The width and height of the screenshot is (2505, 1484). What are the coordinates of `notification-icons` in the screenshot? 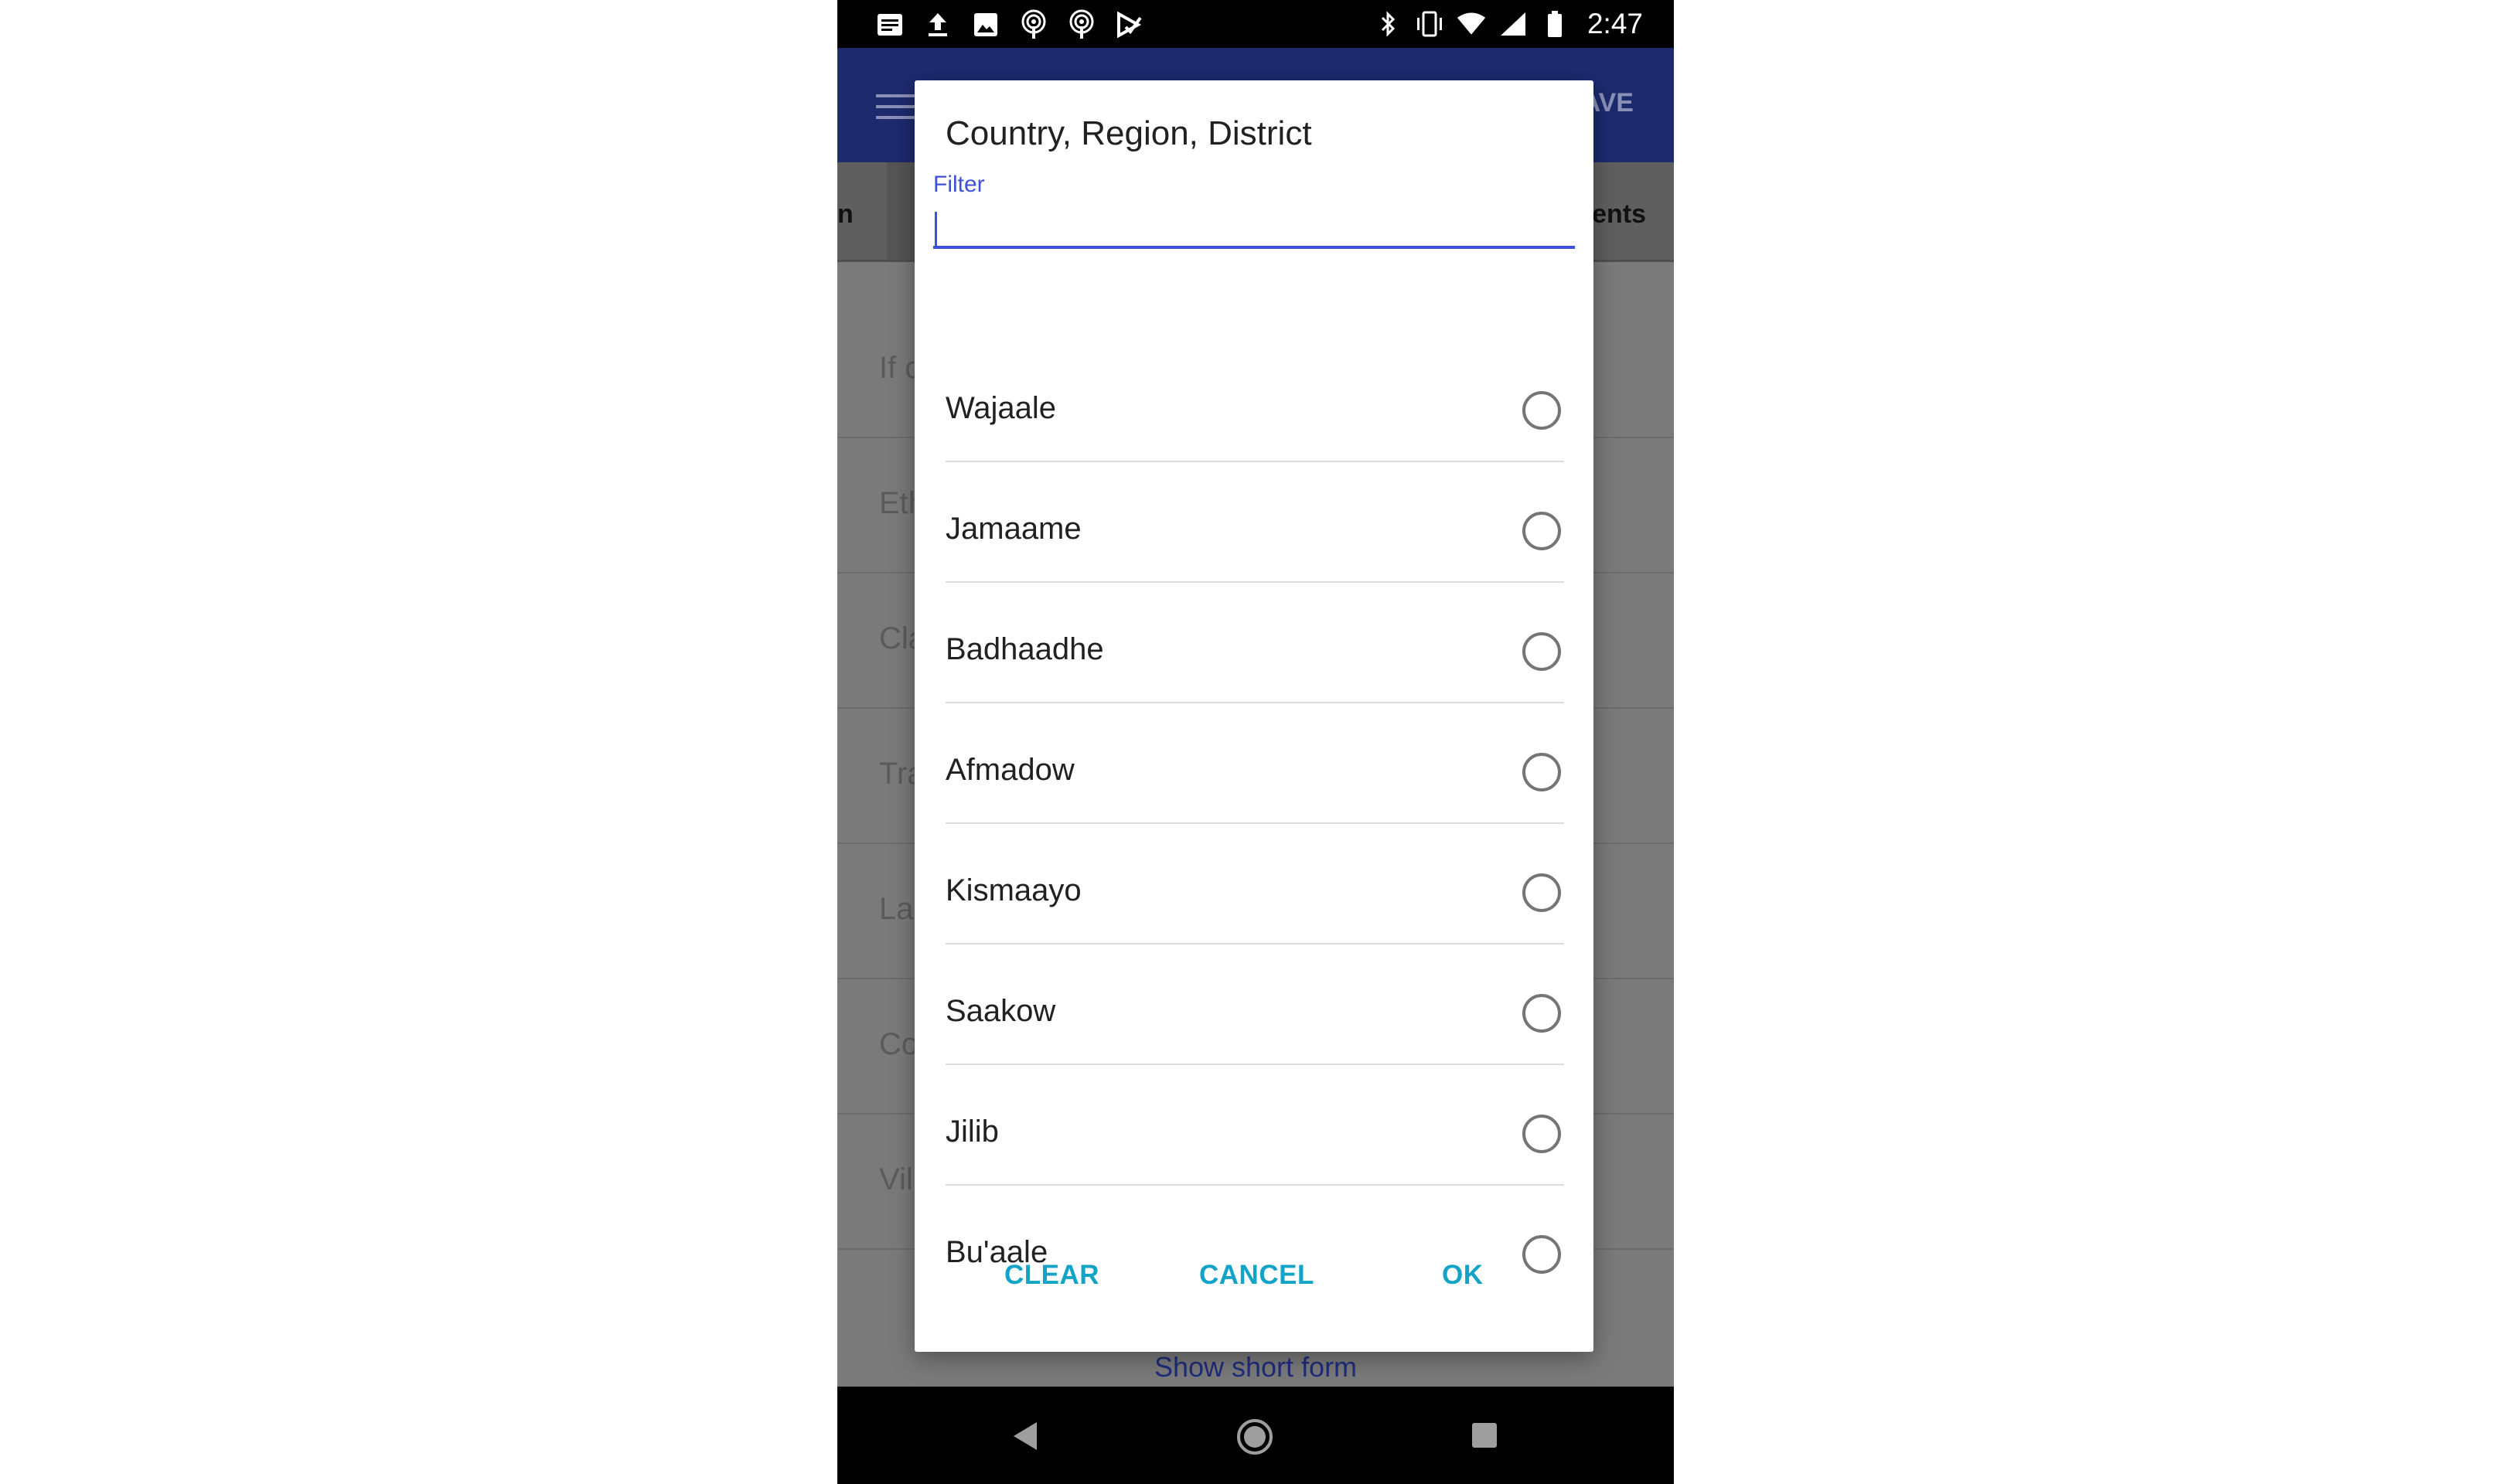 It's located at (1009, 24).